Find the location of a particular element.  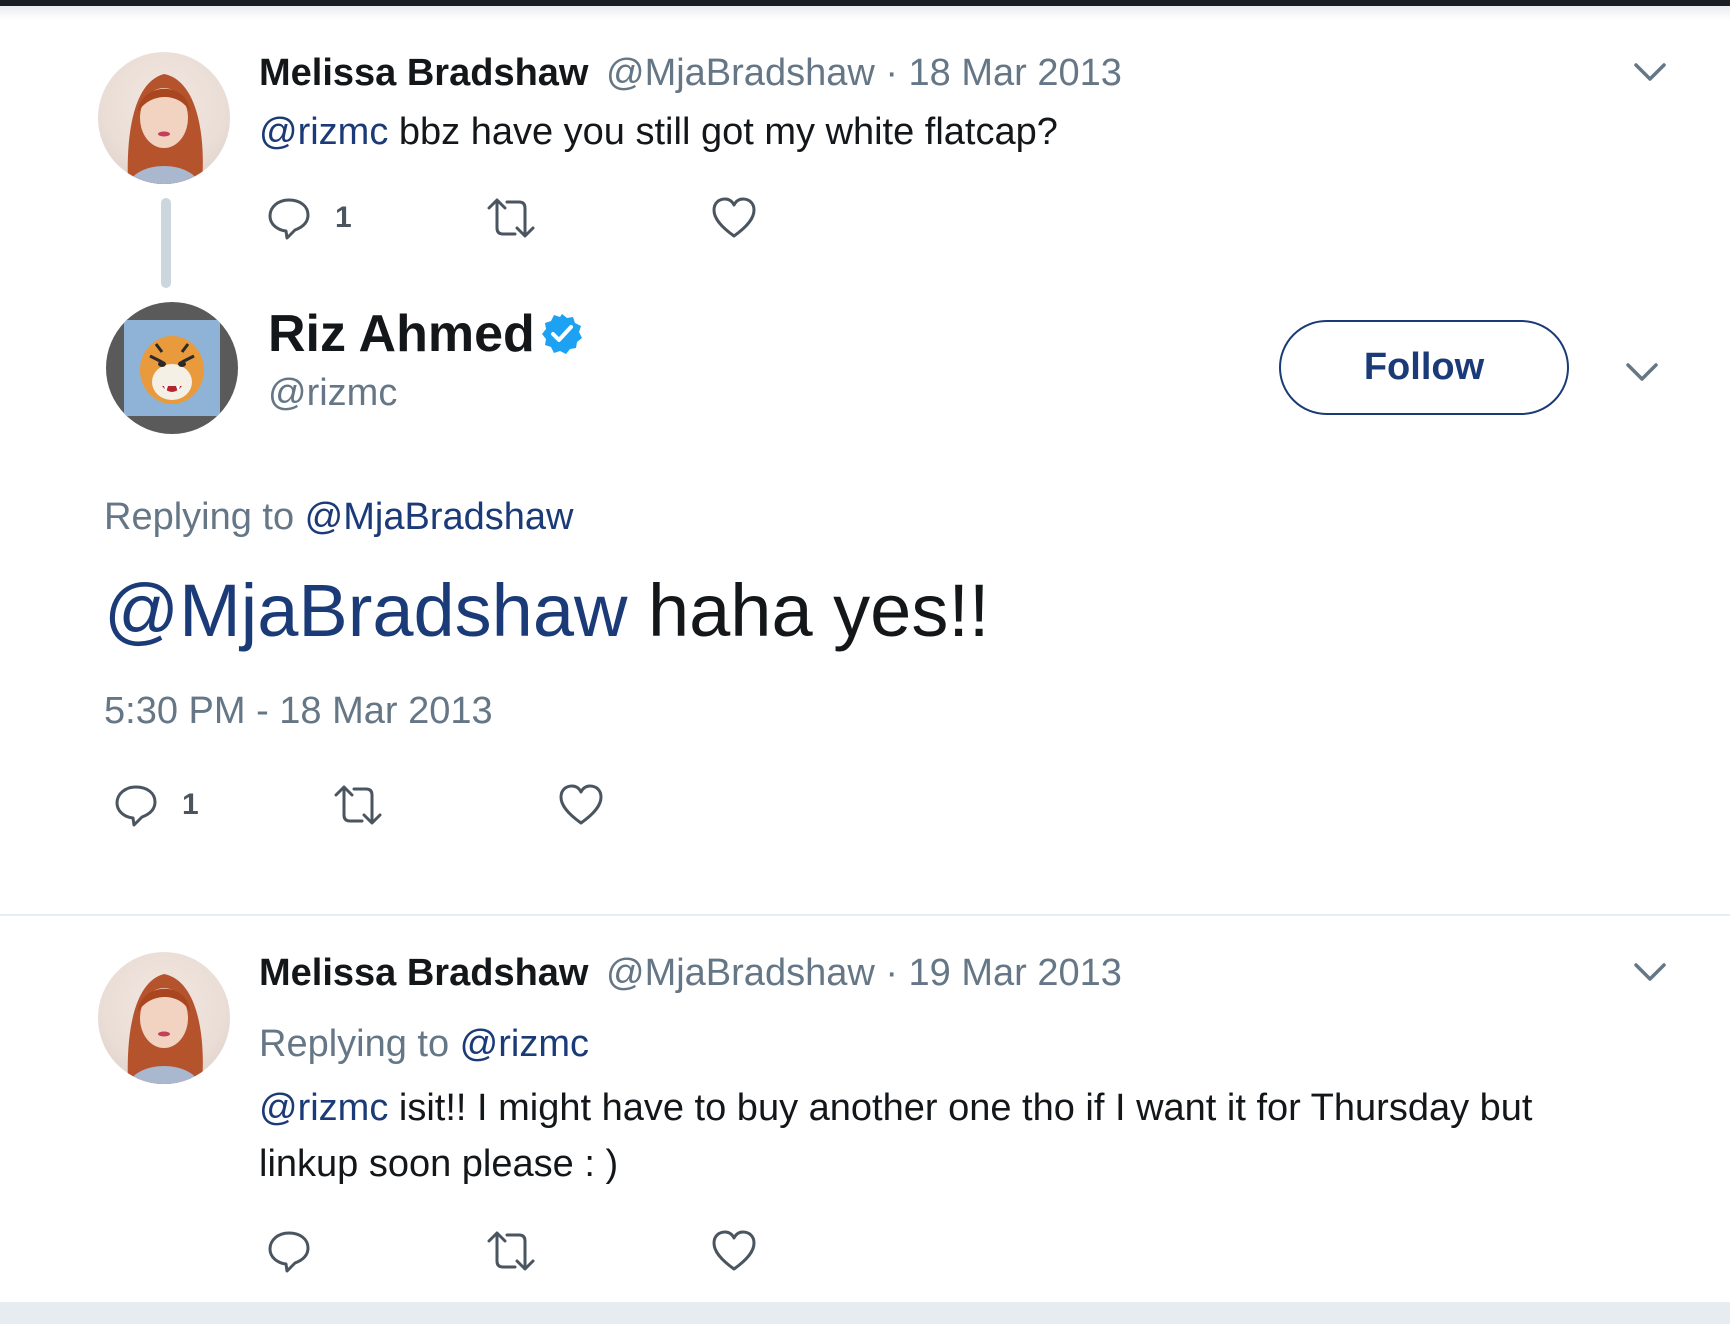

main-timestamp: 5:30 PM - 18 Mar 2013 is located at coordinates (298, 711).